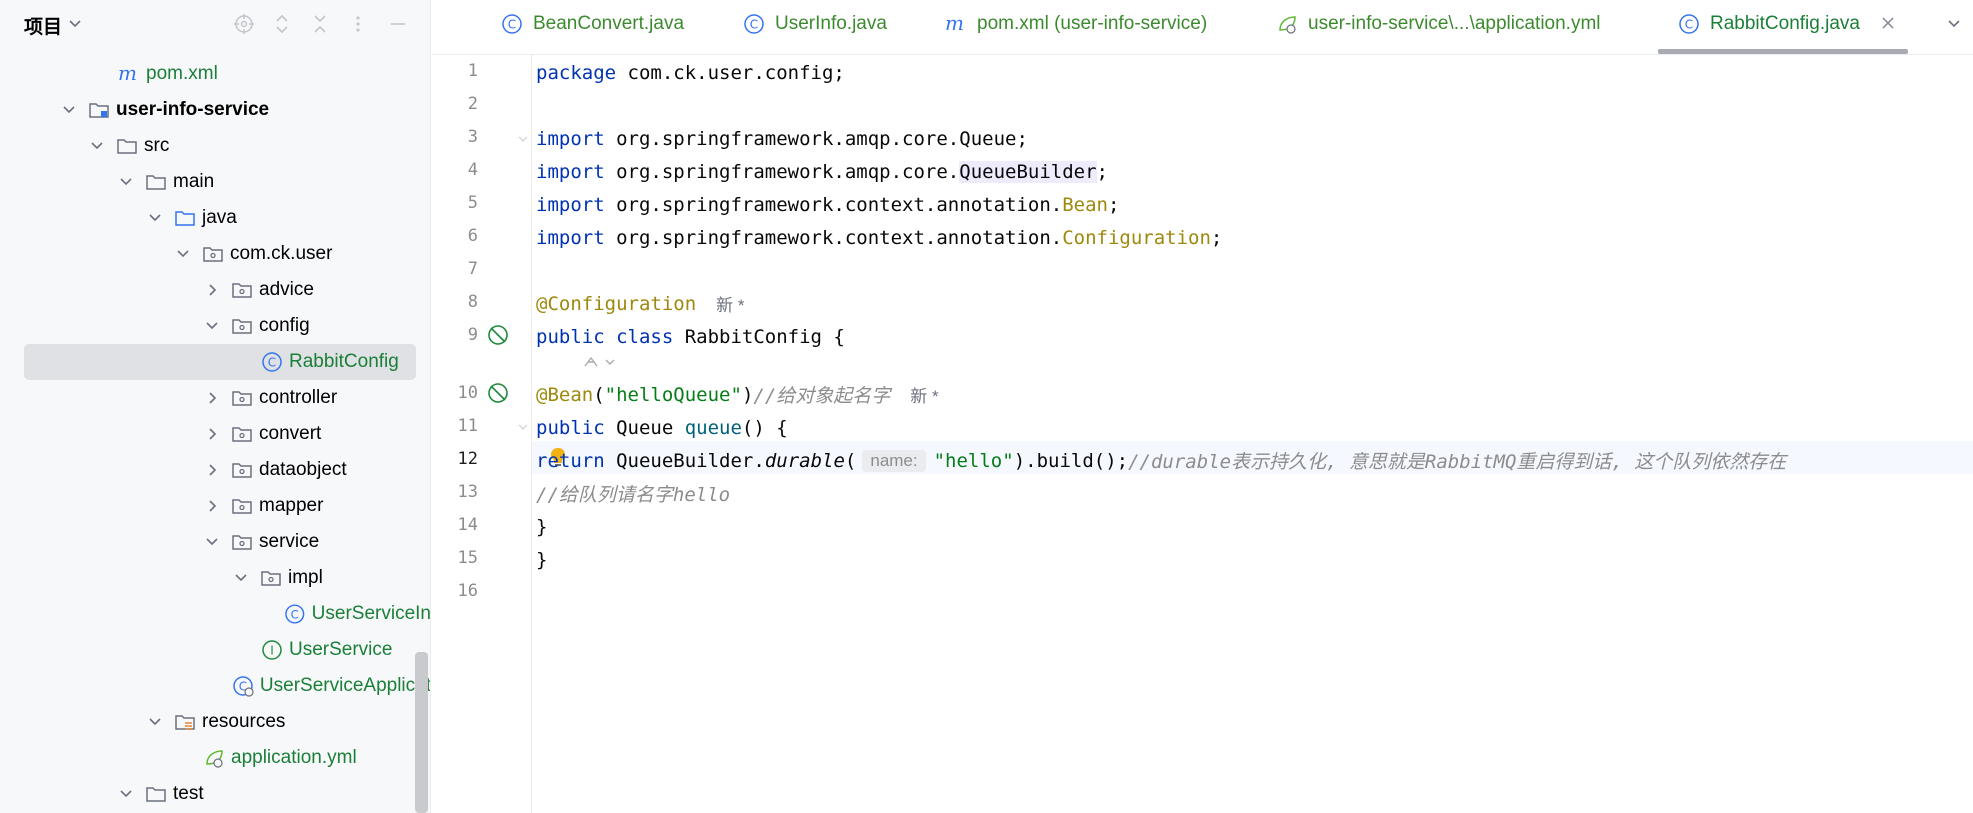 The width and height of the screenshot is (1973, 813). Describe the element at coordinates (185, 722) in the screenshot. I see `resources-folder-icon` at that location.